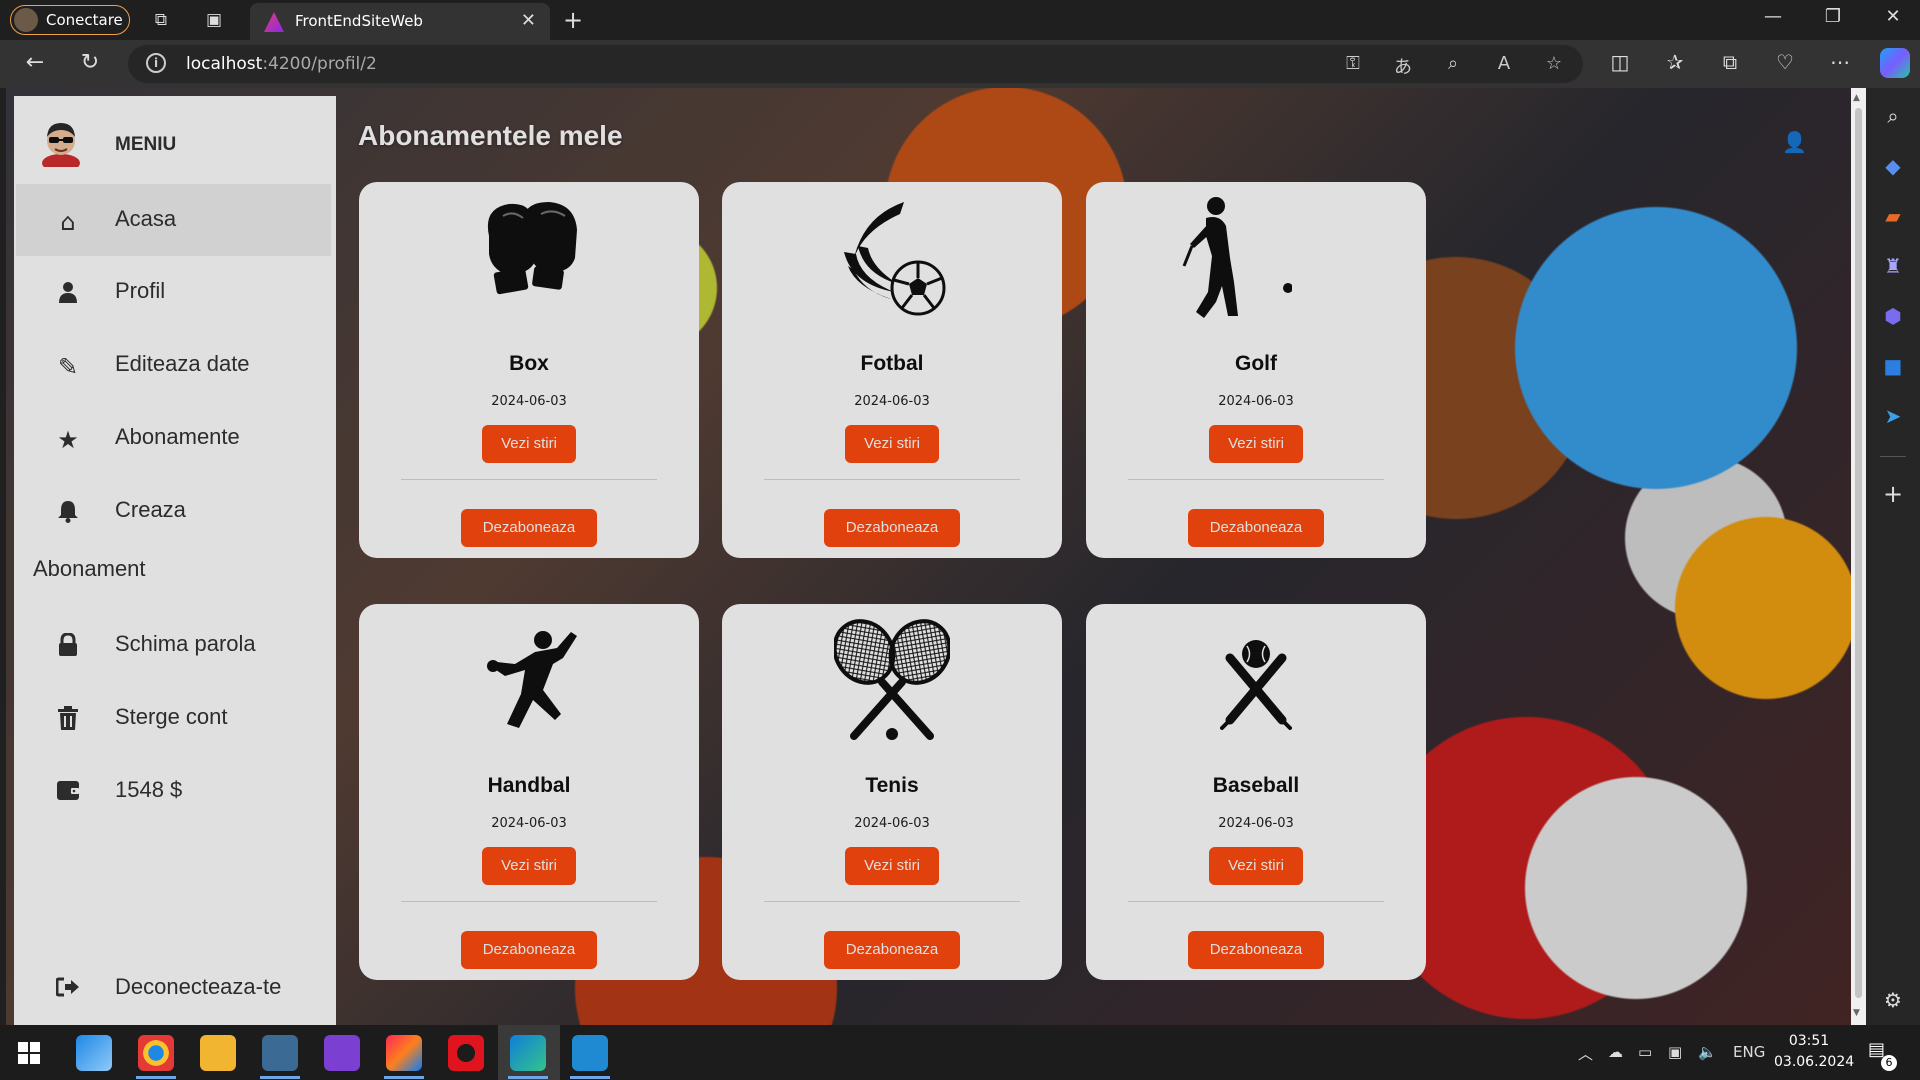  Describe the element at coordinates (1675, 1052) in the screenshot. I see `network-icon: ▣` at that location.